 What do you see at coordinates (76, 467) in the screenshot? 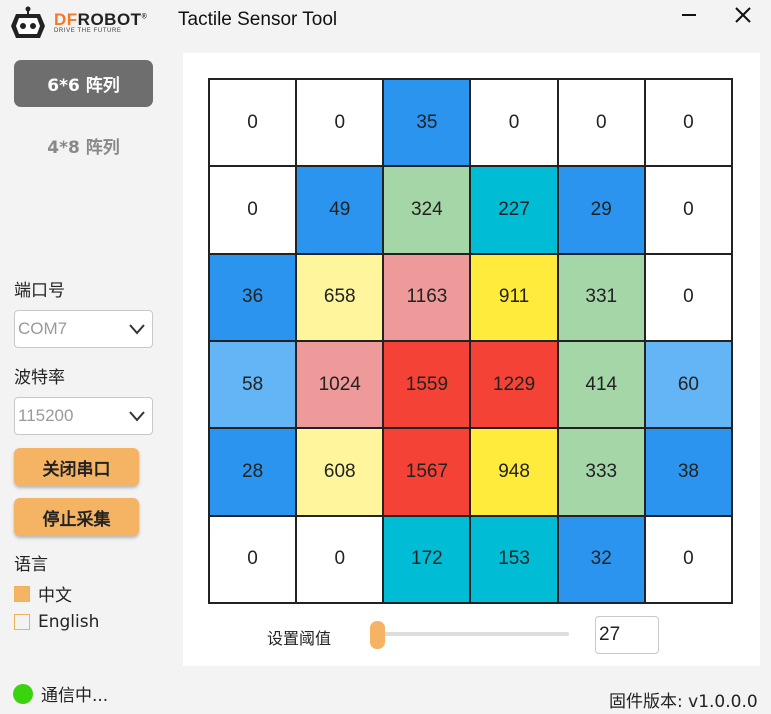
I see `close-port-button: 关闭串口` at bounding box center [76, 467].